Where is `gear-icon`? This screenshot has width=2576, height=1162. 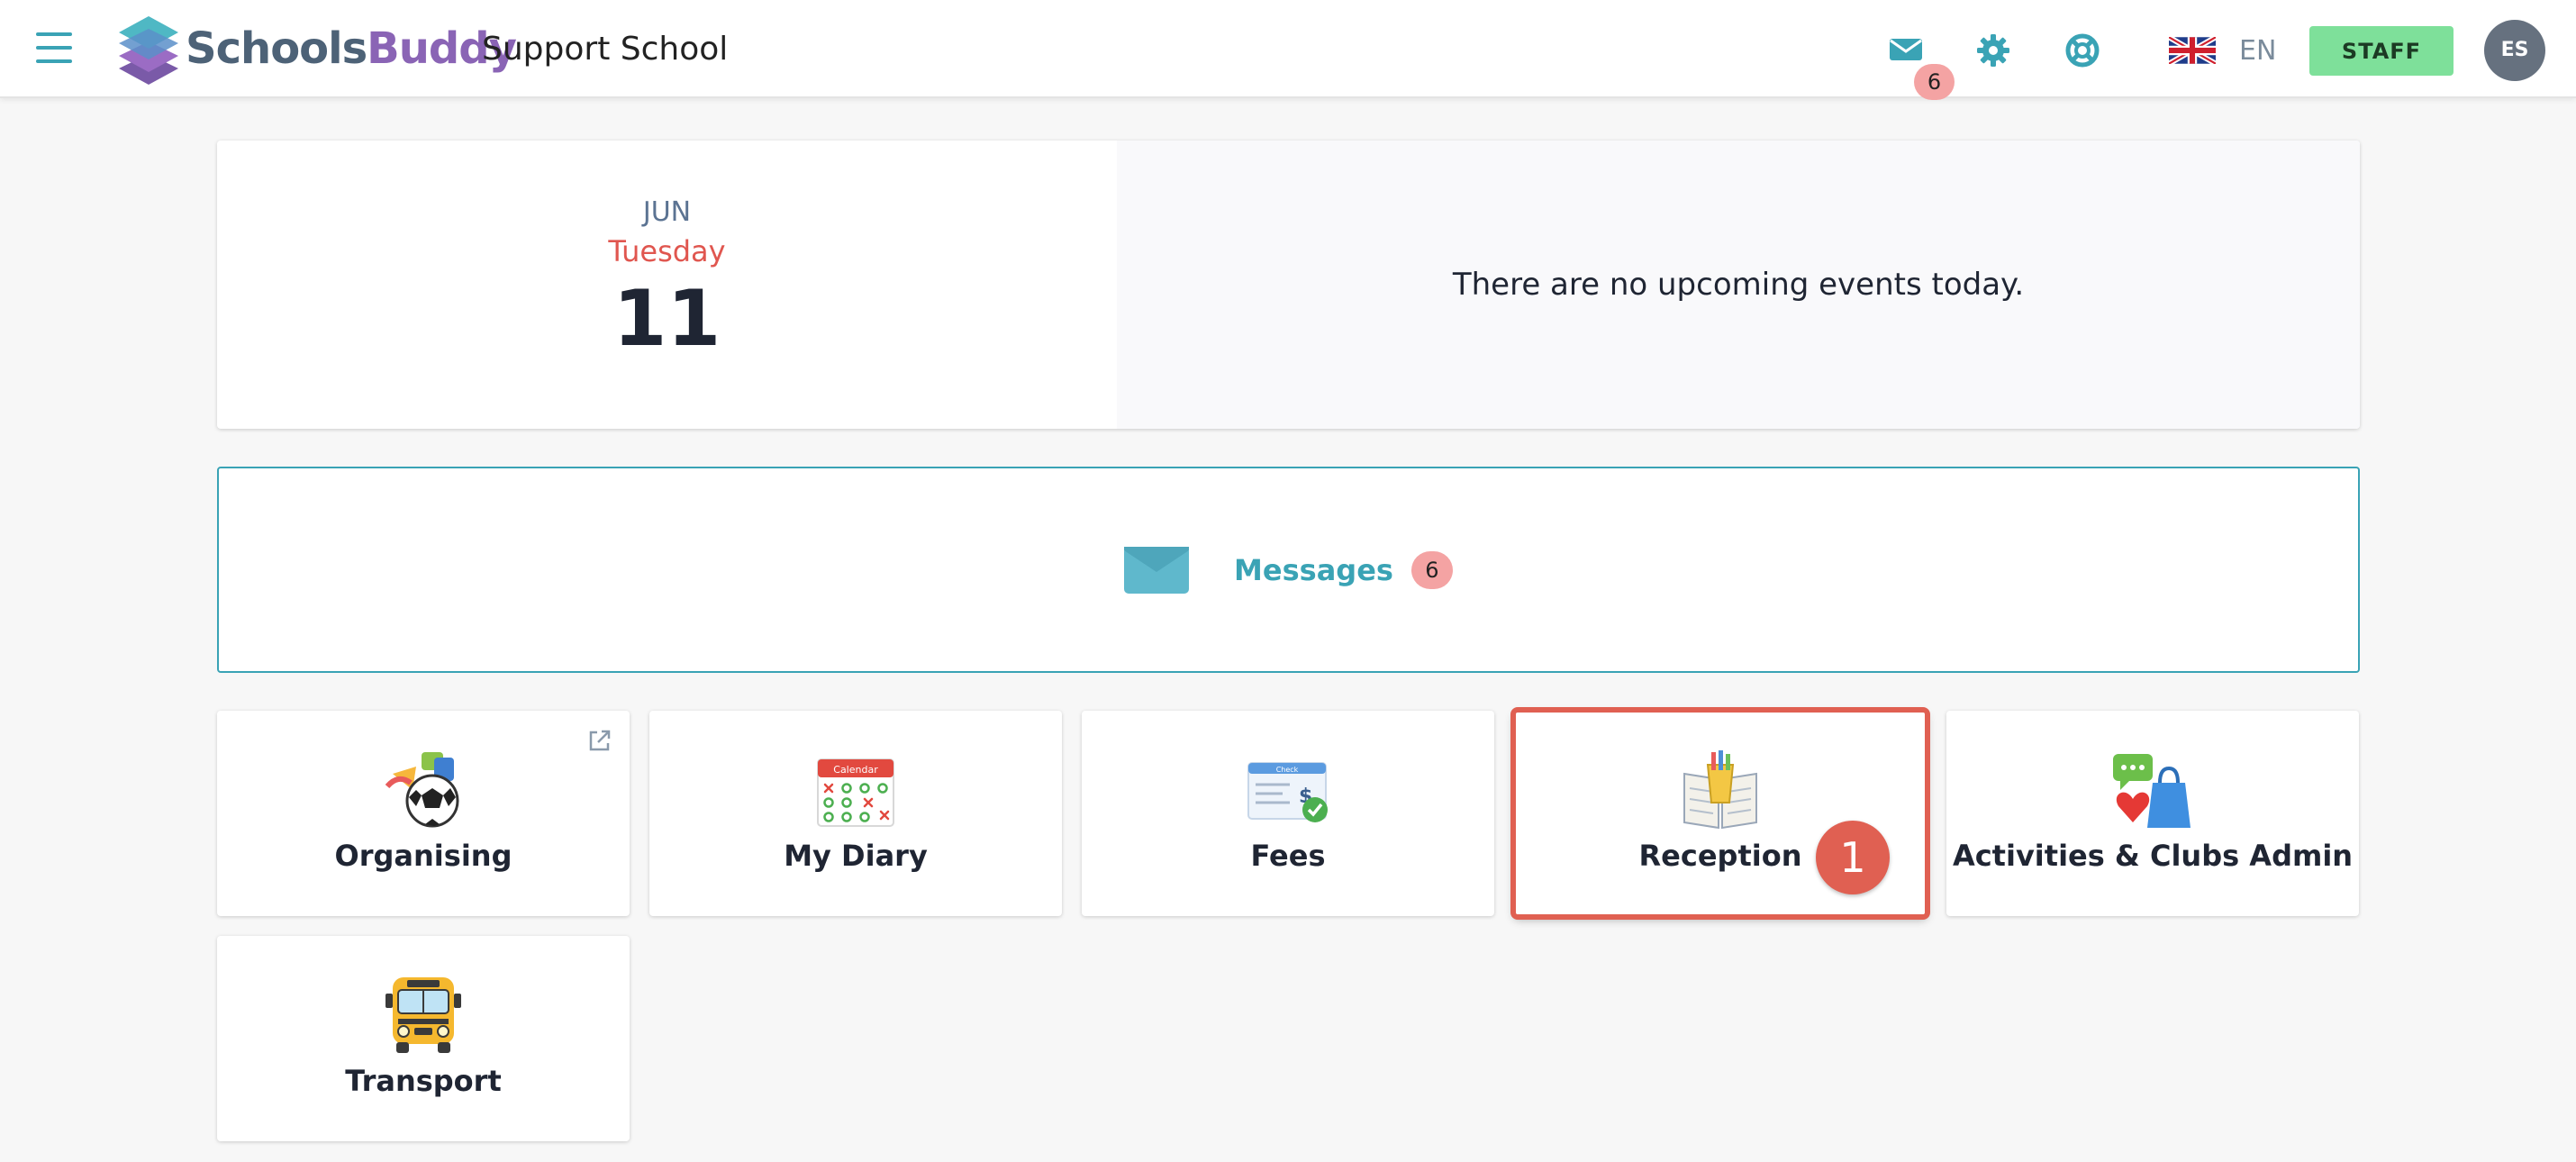
gear-icon is located at coordinates (1993, 50).